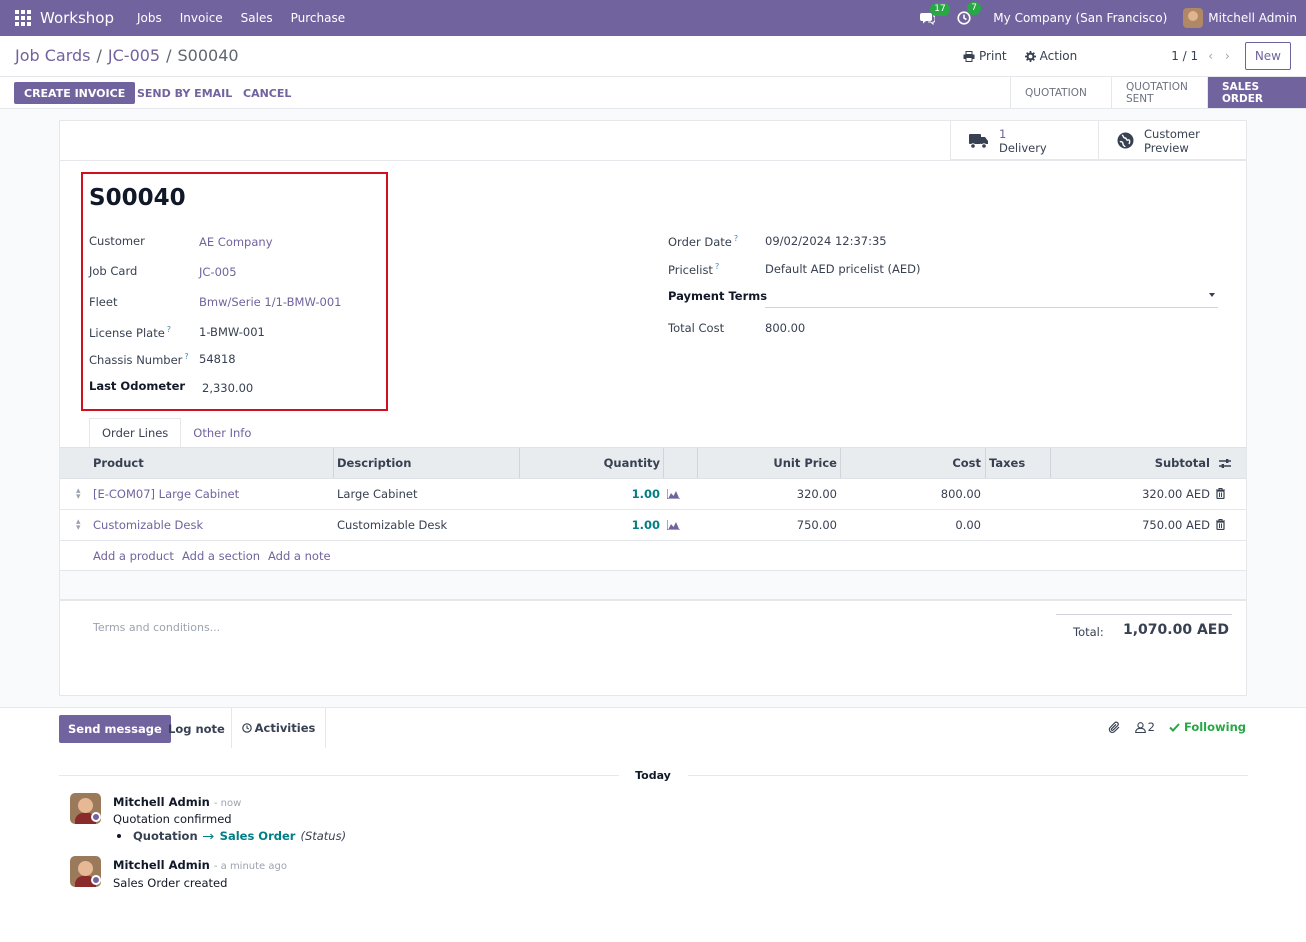 The height and width of the screenshot is (942, 1306). I want to click on add-note-link: Add a note, so click(299, 556).